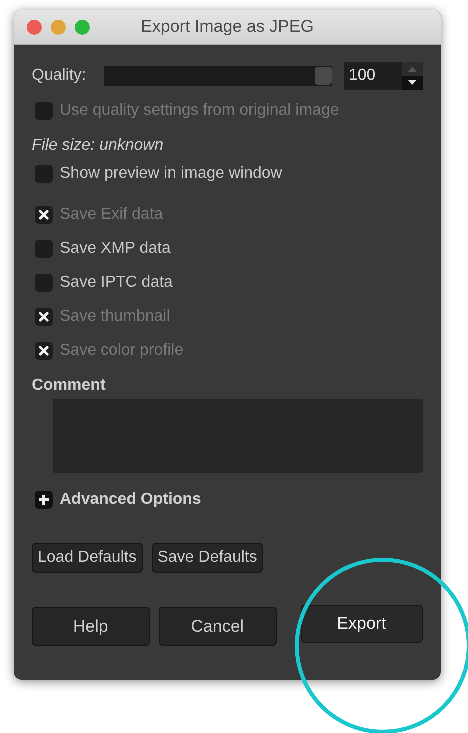 The width and height of the screenshot is (468, 733). I want to click on quality-spinbox: 100, so click(383, 76).